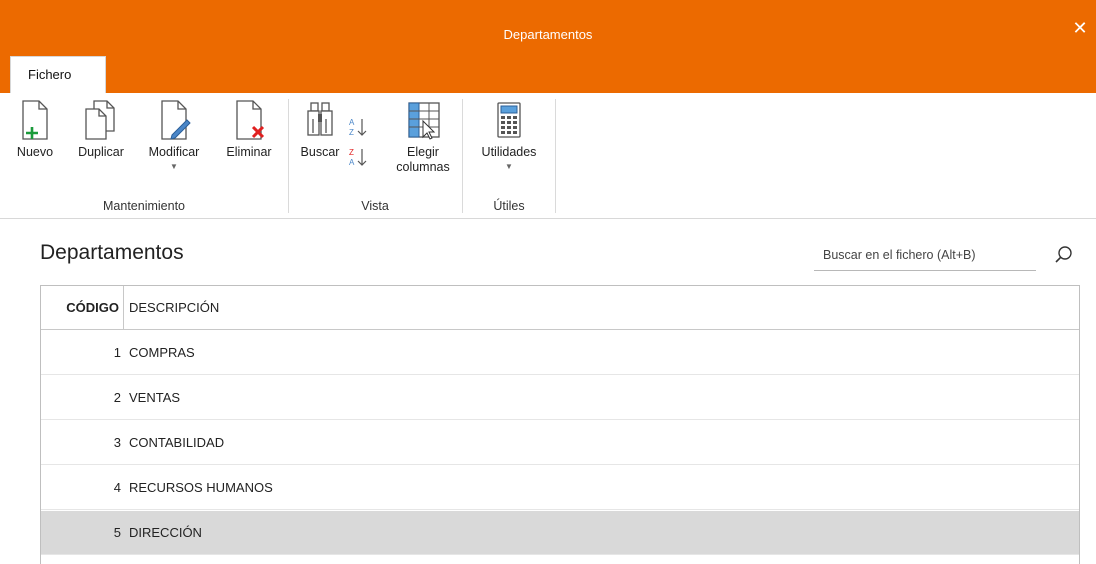 The height and width of the screenshot is (564, 1096). What do you see at coordinates (320, 119) in the screenshot?
I see `binoculars-icon` at bounding box center [320, 119].